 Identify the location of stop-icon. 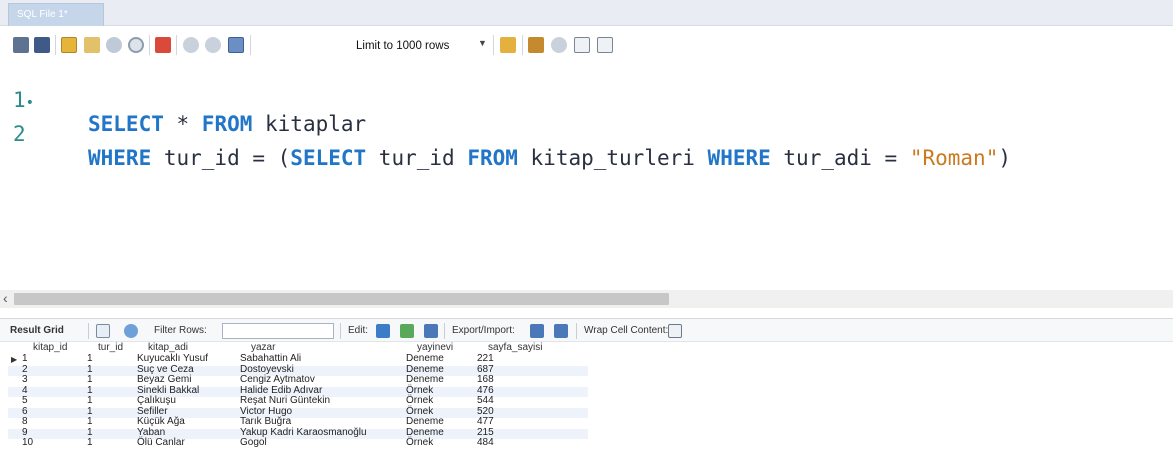
(136, 45).